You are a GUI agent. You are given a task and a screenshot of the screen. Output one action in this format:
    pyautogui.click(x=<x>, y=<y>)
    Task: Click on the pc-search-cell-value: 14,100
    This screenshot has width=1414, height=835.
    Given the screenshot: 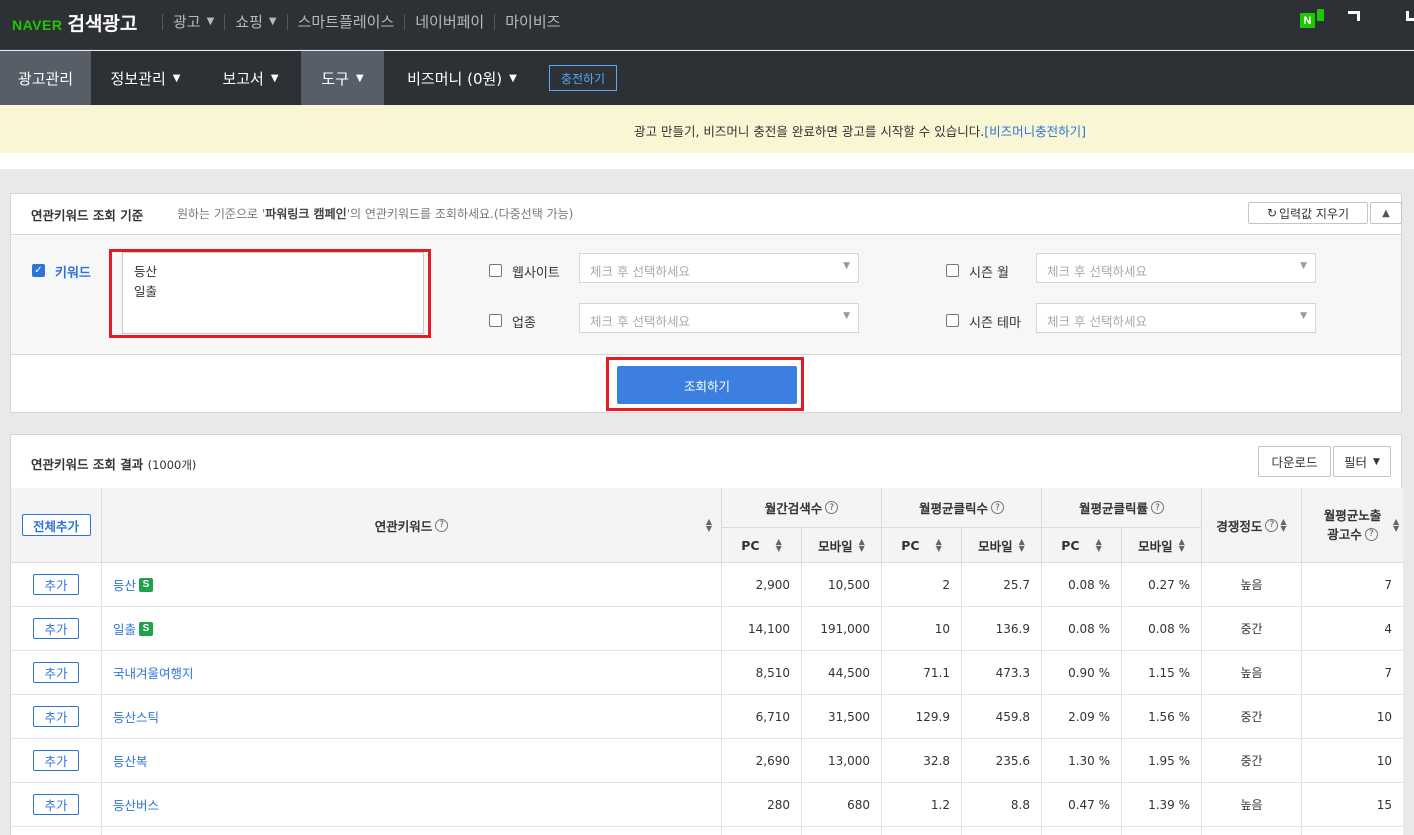 What is the action you would take?
    pyautogui.click(x=769, y=628)
    